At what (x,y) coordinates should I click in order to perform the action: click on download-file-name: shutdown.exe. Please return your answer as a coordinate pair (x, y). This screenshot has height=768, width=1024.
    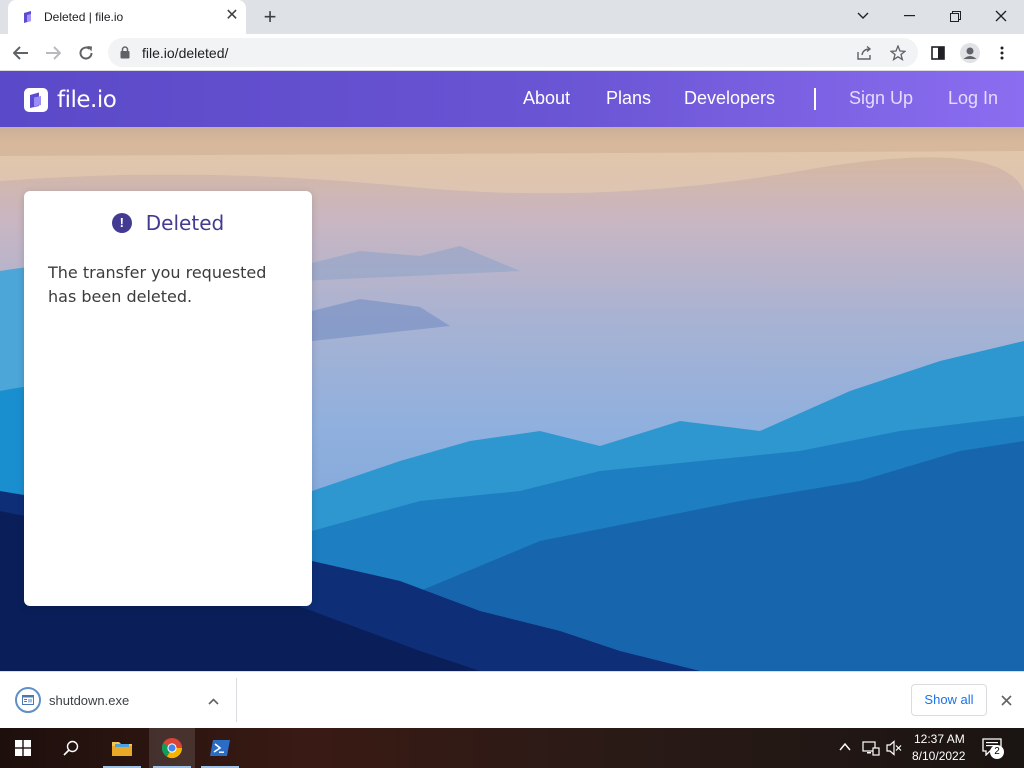
    Looking at the image, I should click on (89, 700).